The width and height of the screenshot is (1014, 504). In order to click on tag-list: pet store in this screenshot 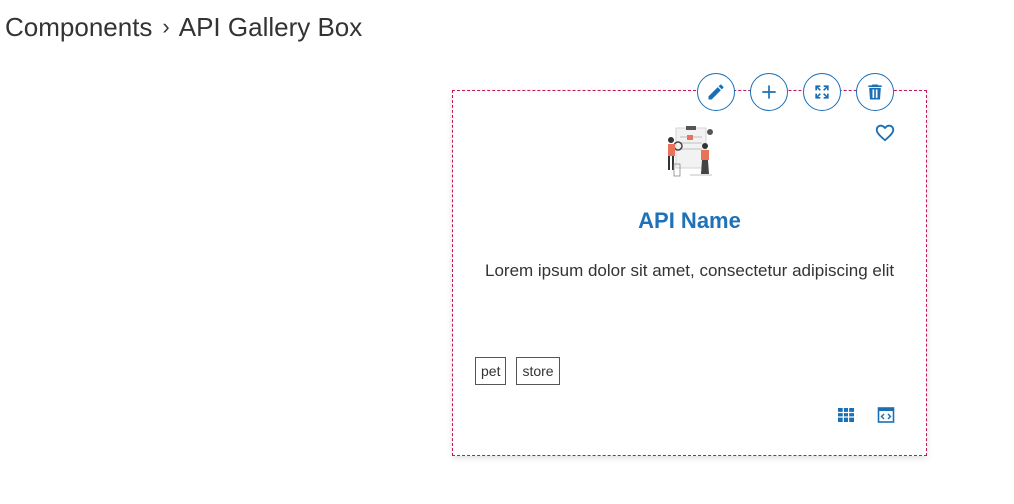, I will do `click(517, 371)`.